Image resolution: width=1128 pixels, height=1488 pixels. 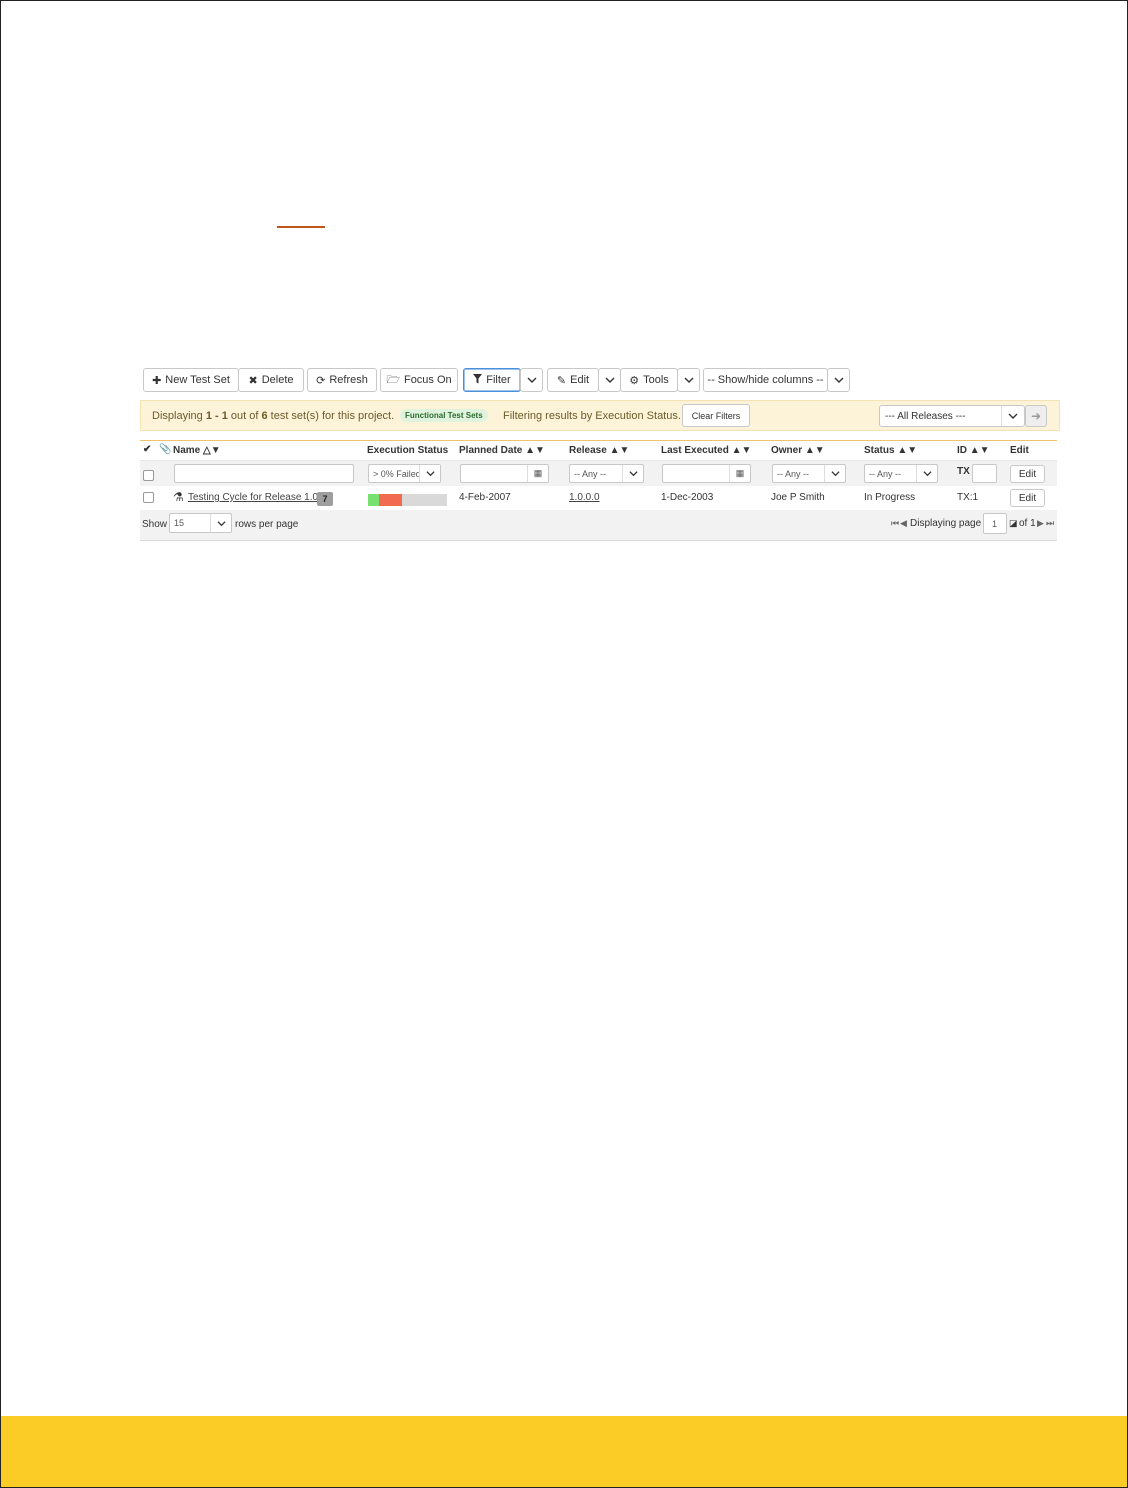 I want to click on delete-button: ✖ Delete, so click(x=271, y=380).